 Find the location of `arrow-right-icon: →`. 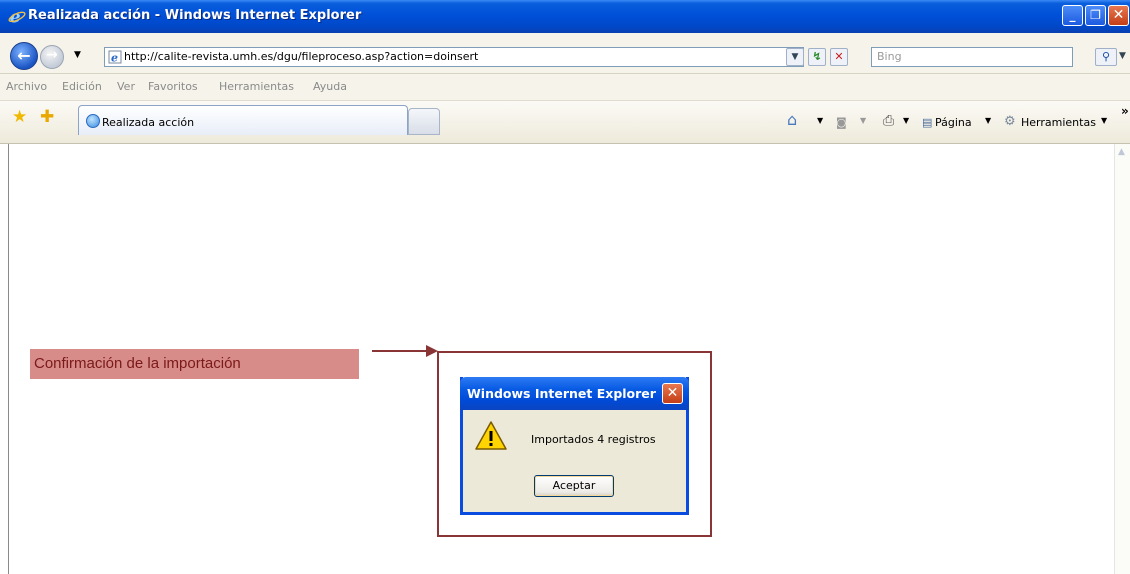

arrow-right-icon: → is located at coordinates (52, 55).